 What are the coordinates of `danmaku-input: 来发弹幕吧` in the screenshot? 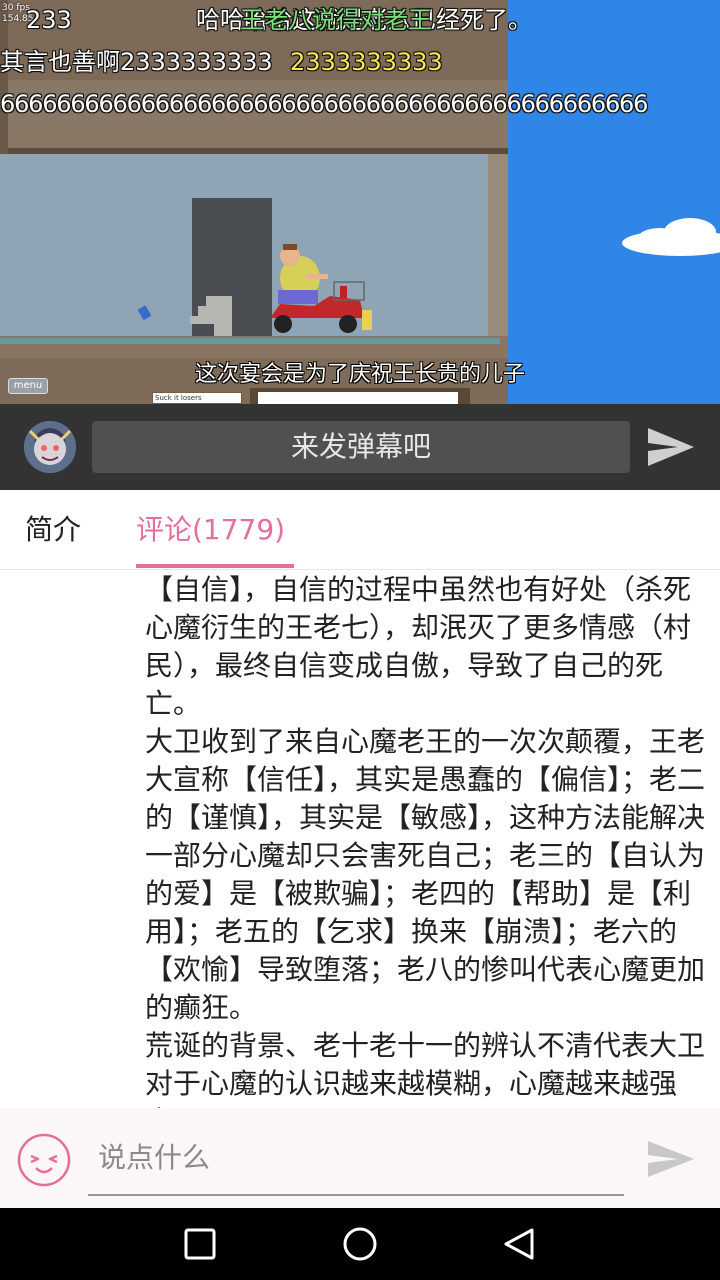 It's located at (361, 447).